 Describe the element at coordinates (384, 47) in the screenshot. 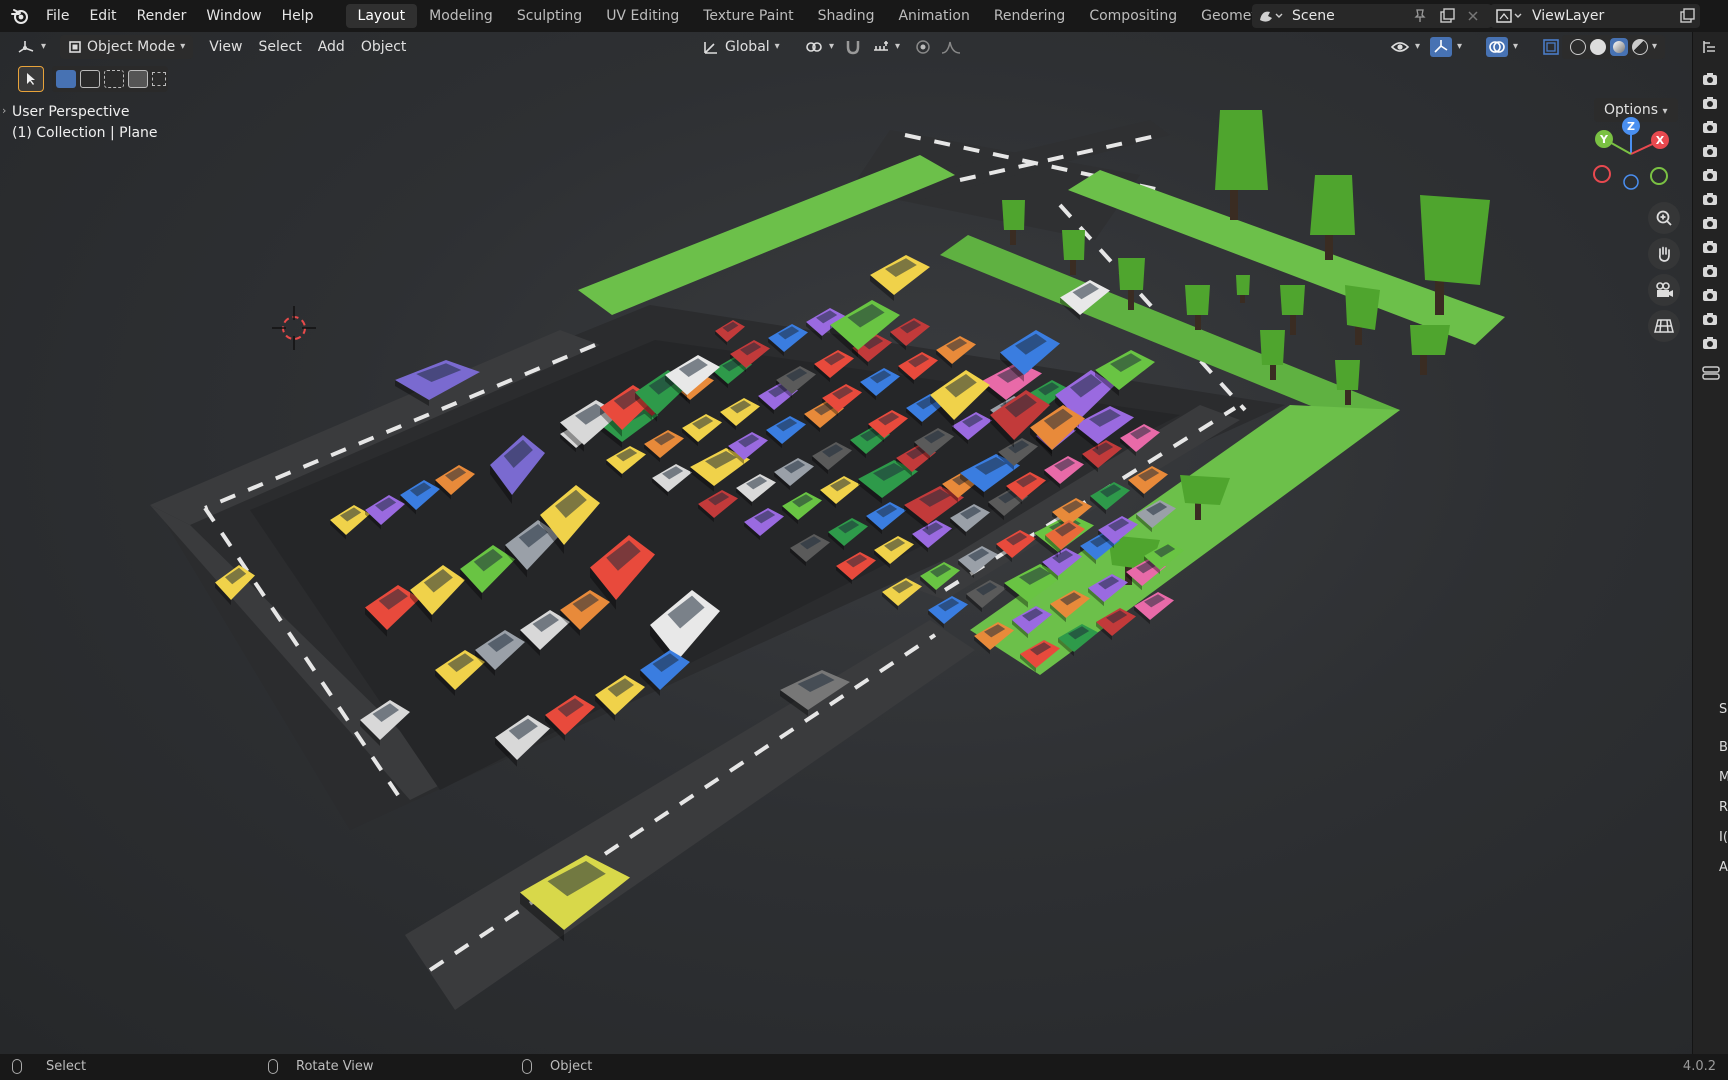

I see `menu-object: Object` at that location.